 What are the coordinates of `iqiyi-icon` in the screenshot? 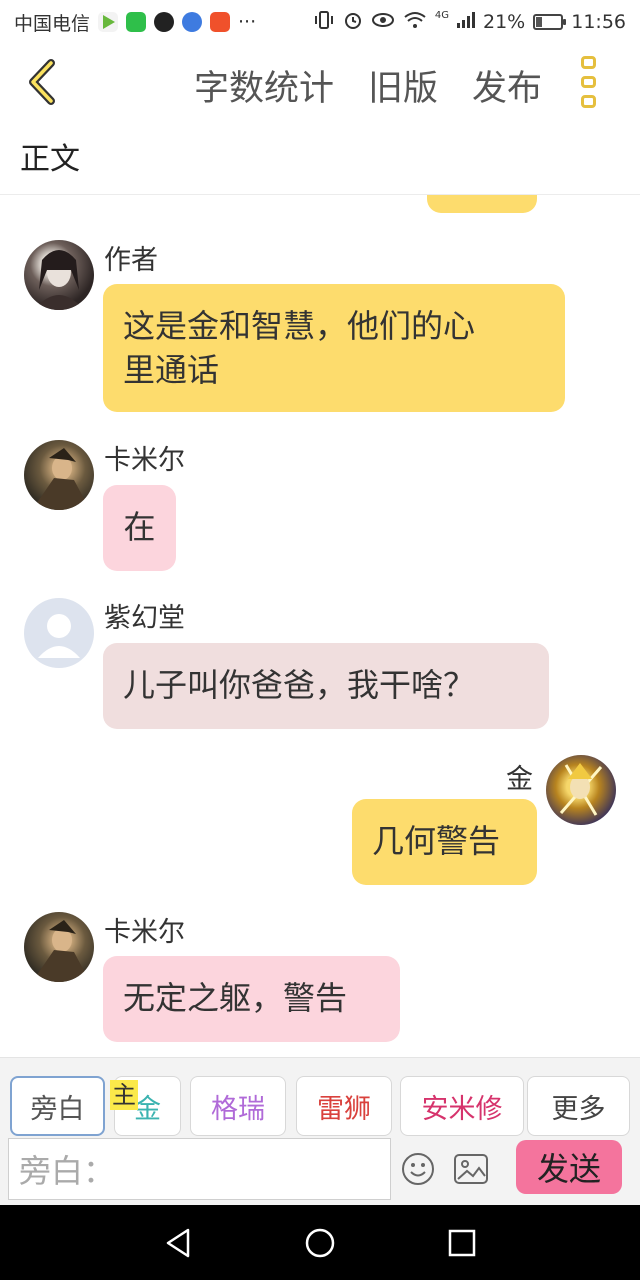 It's located at (136, 22).